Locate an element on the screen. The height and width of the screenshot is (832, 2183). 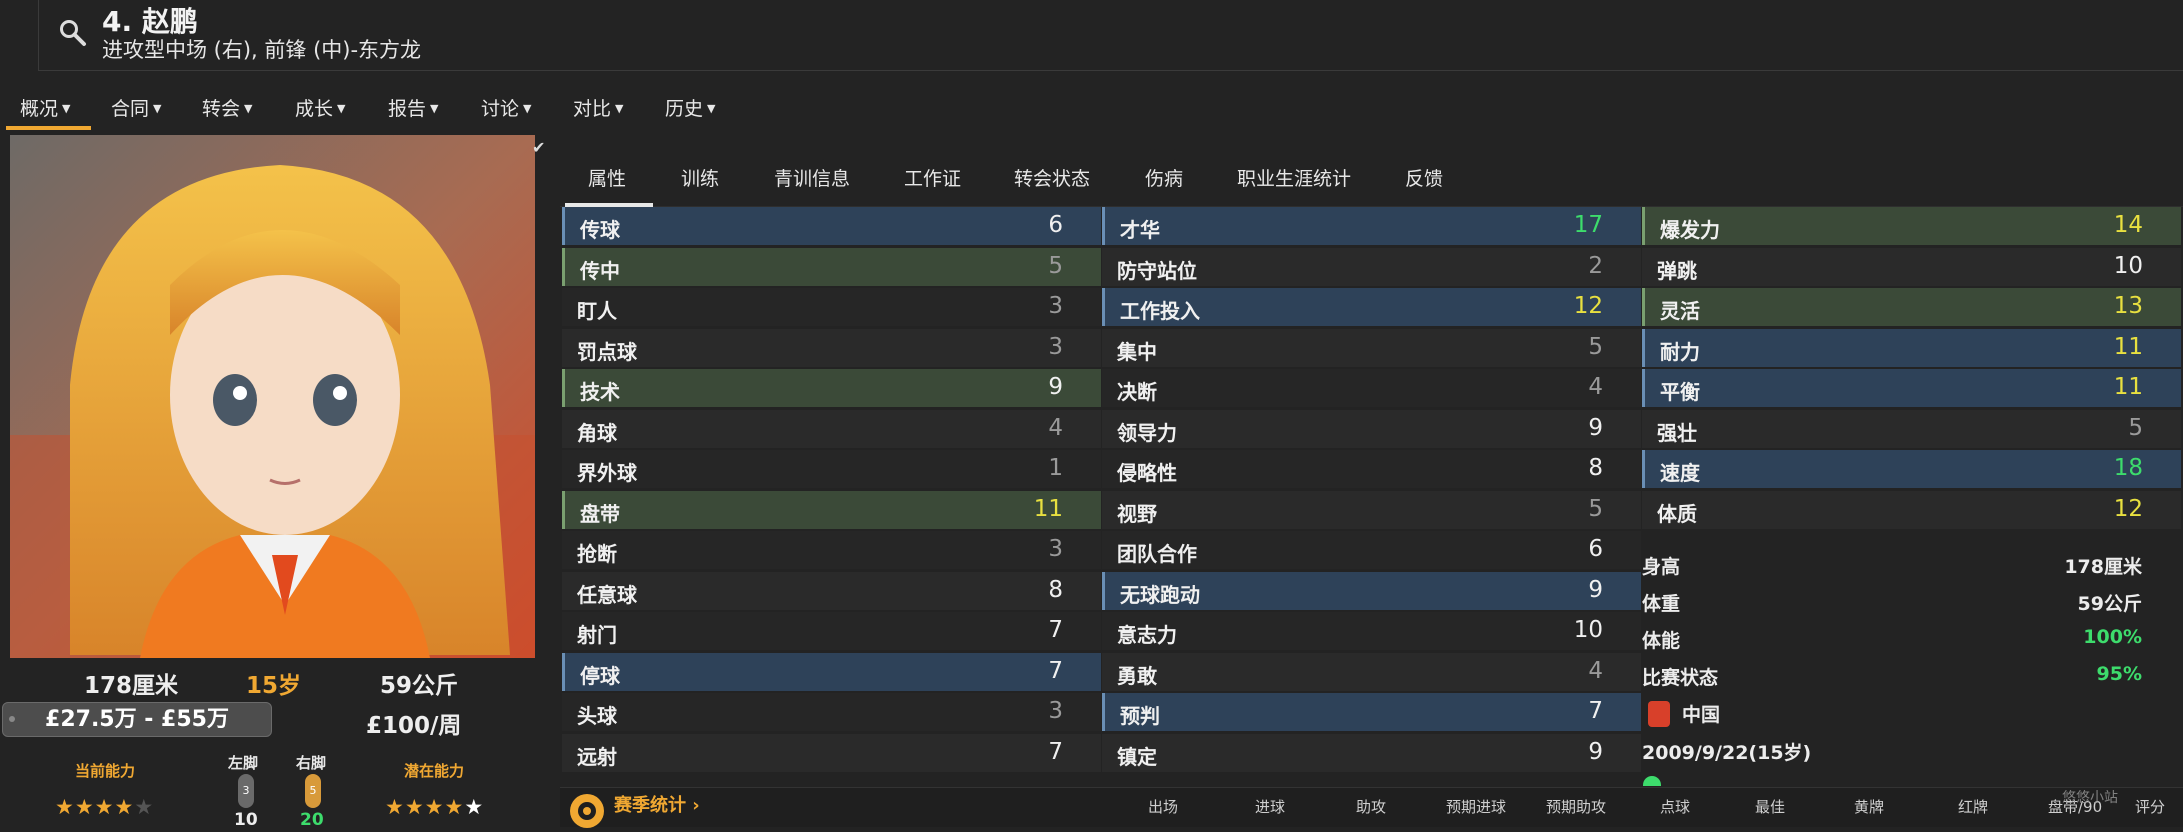
nav-contract: 合同 ▼ is located at coordinates (136, 107).